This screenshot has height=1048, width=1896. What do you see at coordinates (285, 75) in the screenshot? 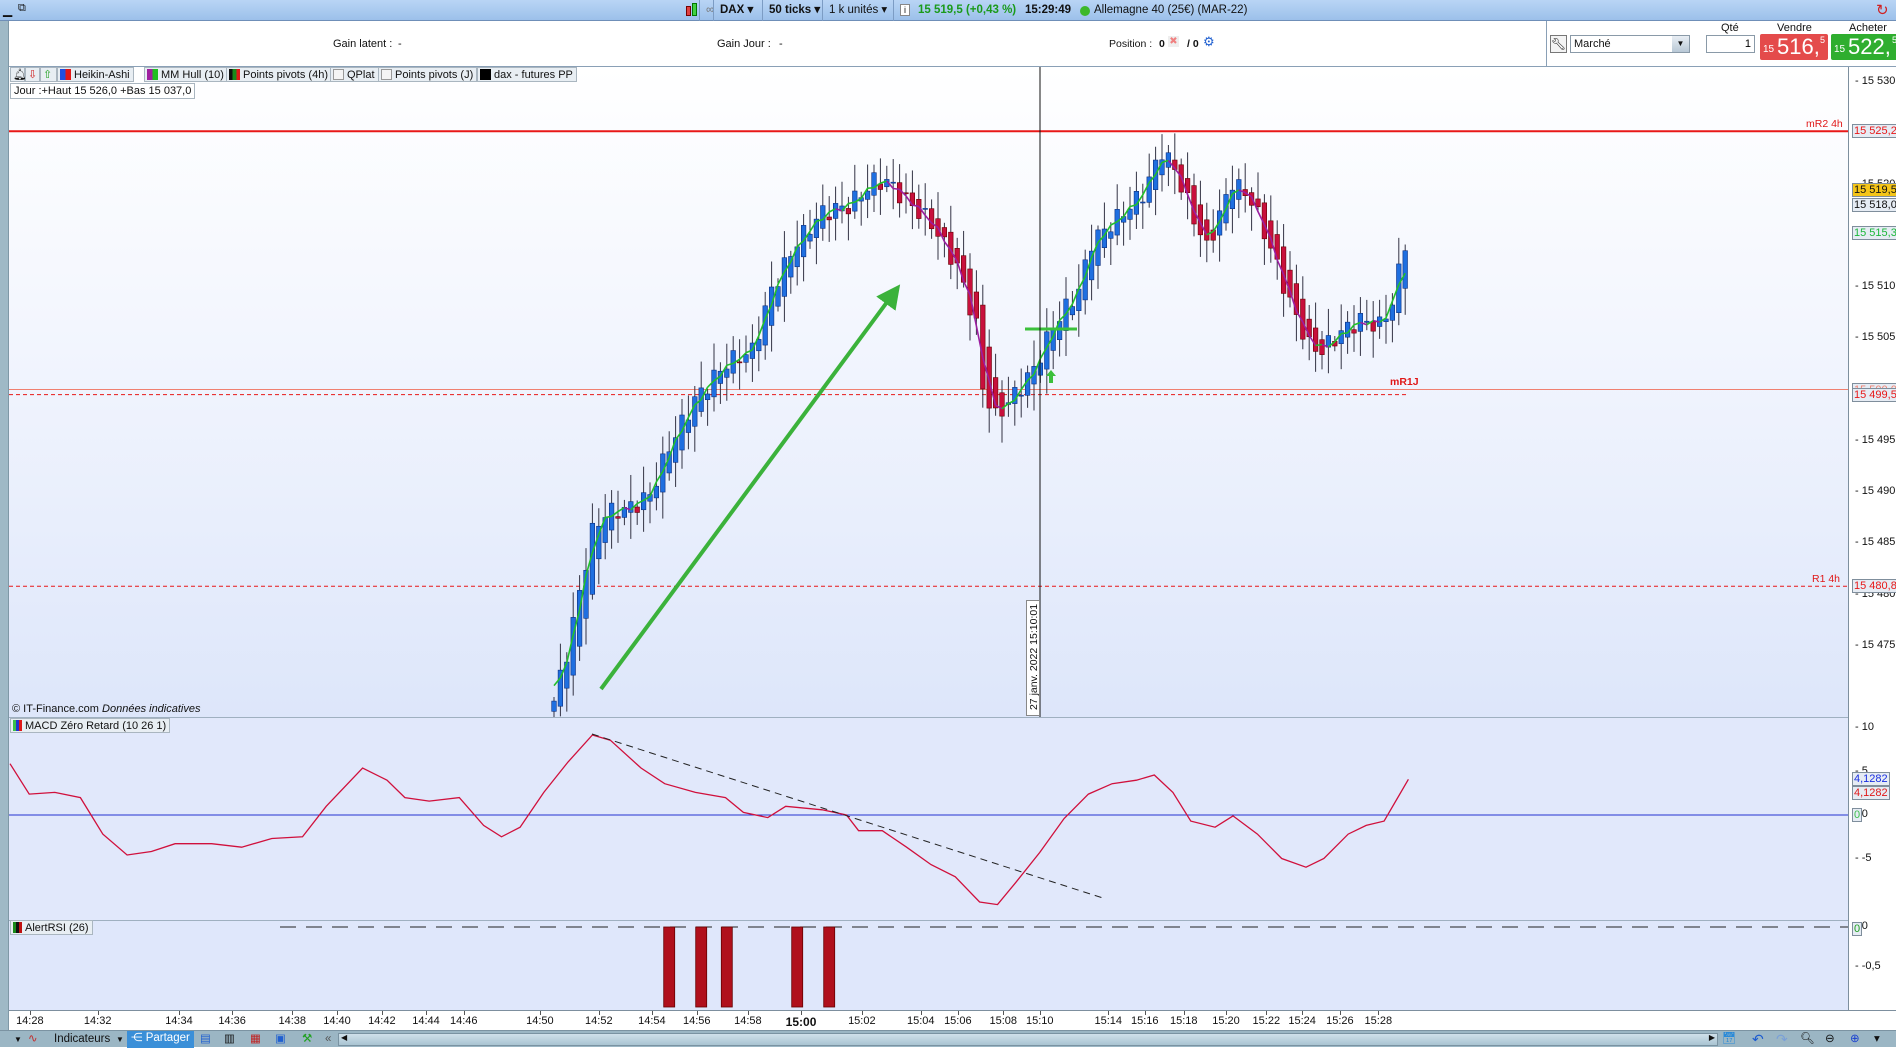
I see `legend-label: Points pivots (4h)` at bounding box center [285, 75].